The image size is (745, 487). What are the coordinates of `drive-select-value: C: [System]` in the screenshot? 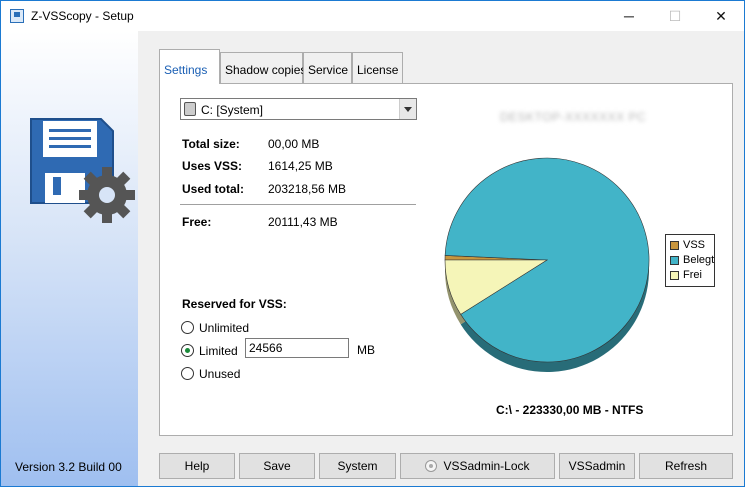 It's located at (232, 110).